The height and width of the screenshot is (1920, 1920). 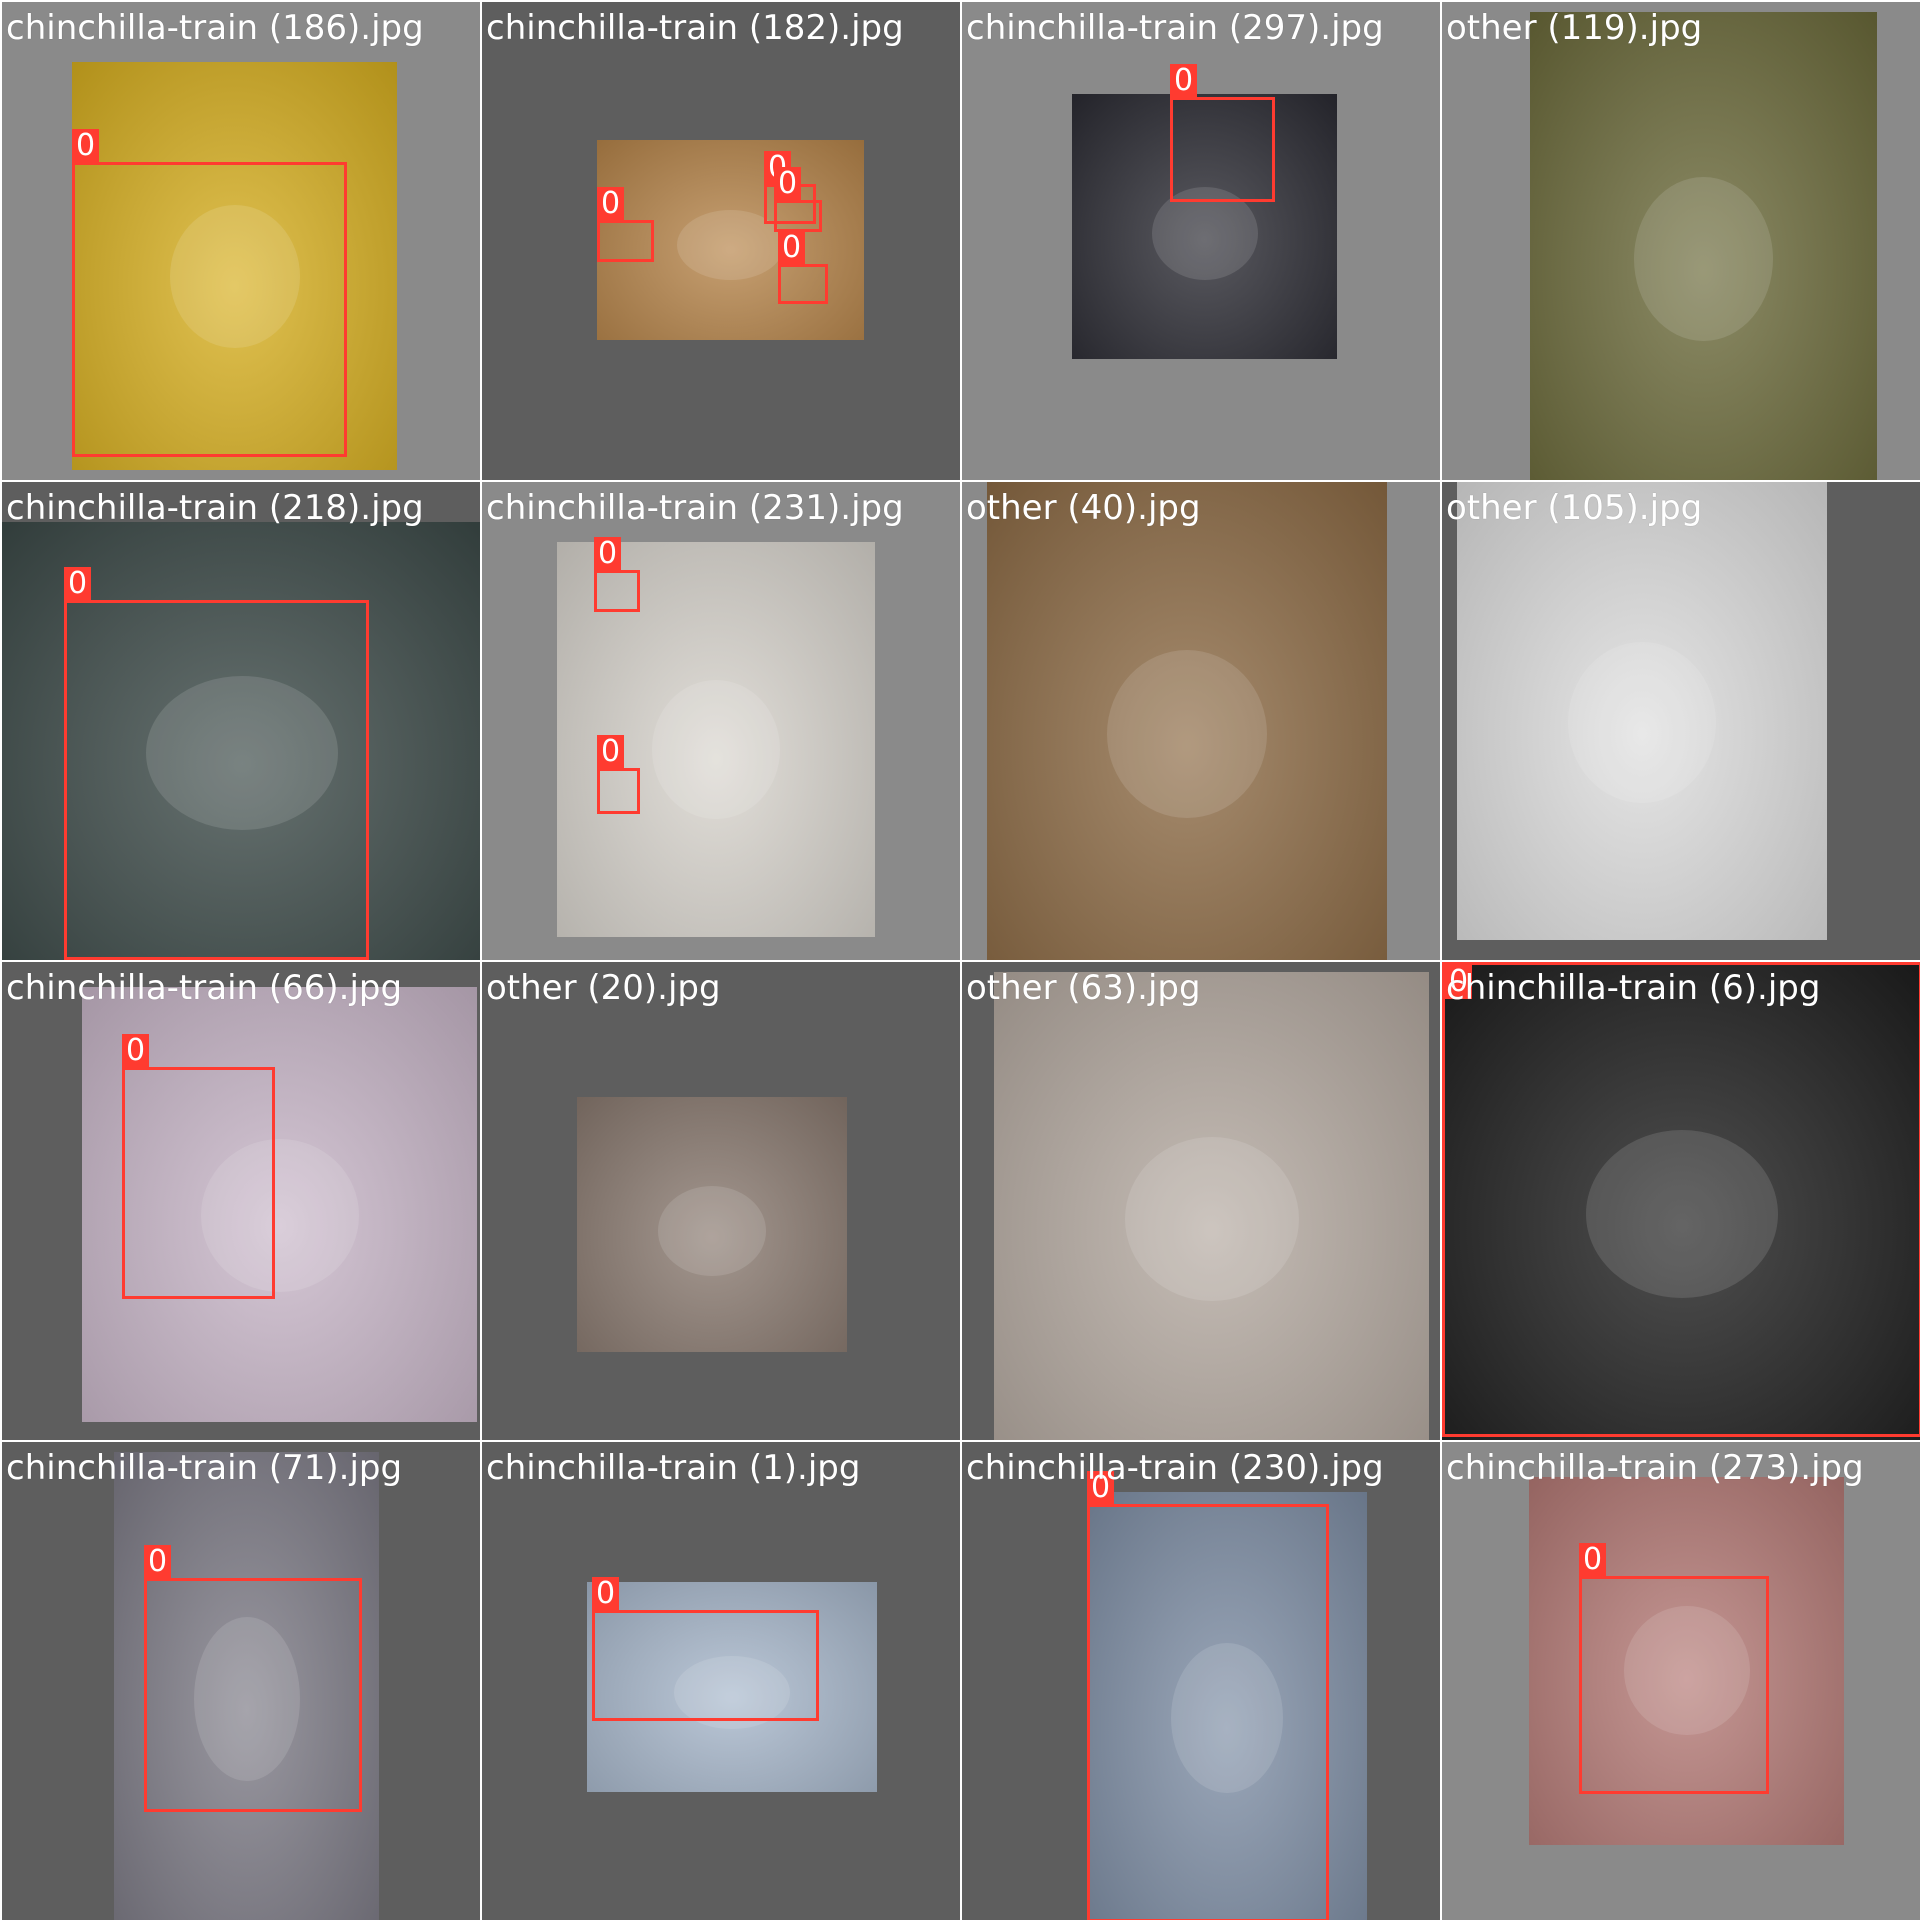 I want to click on image-tile: 0 chinchilla-train (186).jpg, so click(x=241, y=241).